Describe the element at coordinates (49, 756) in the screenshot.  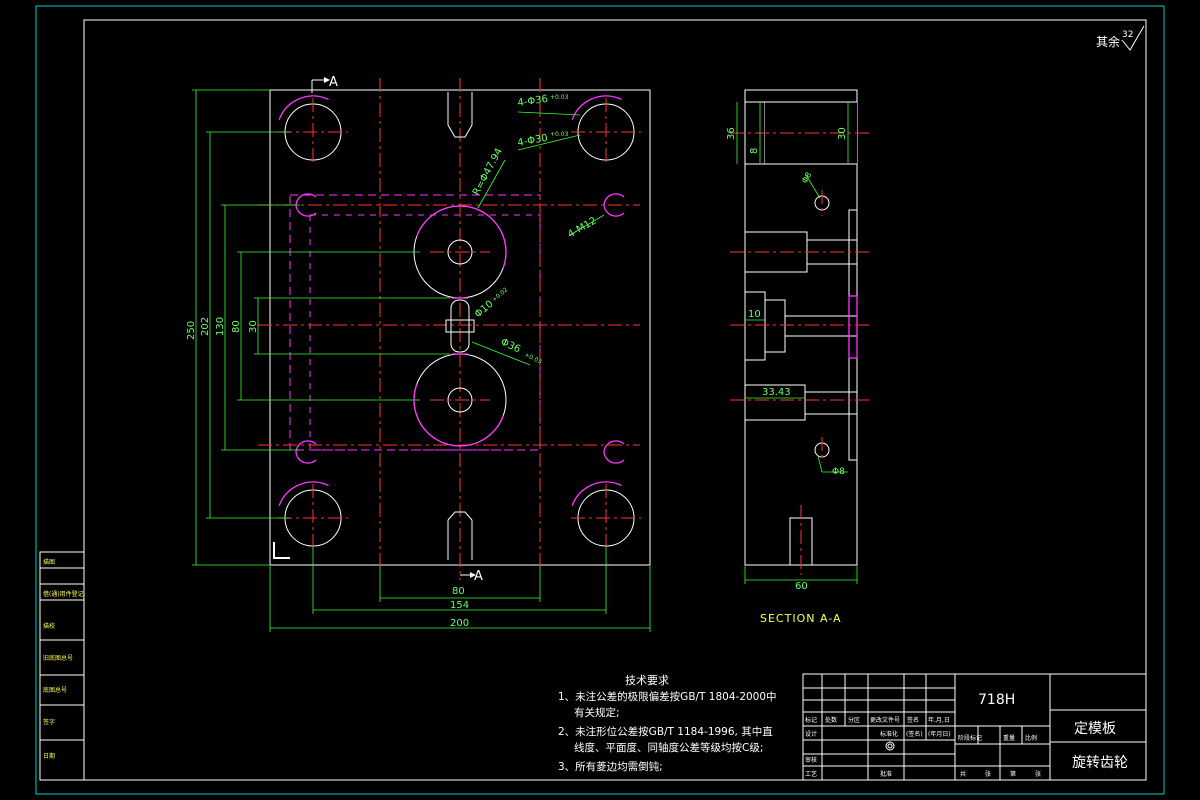
I see `strip-label-7: 日期` at that location.